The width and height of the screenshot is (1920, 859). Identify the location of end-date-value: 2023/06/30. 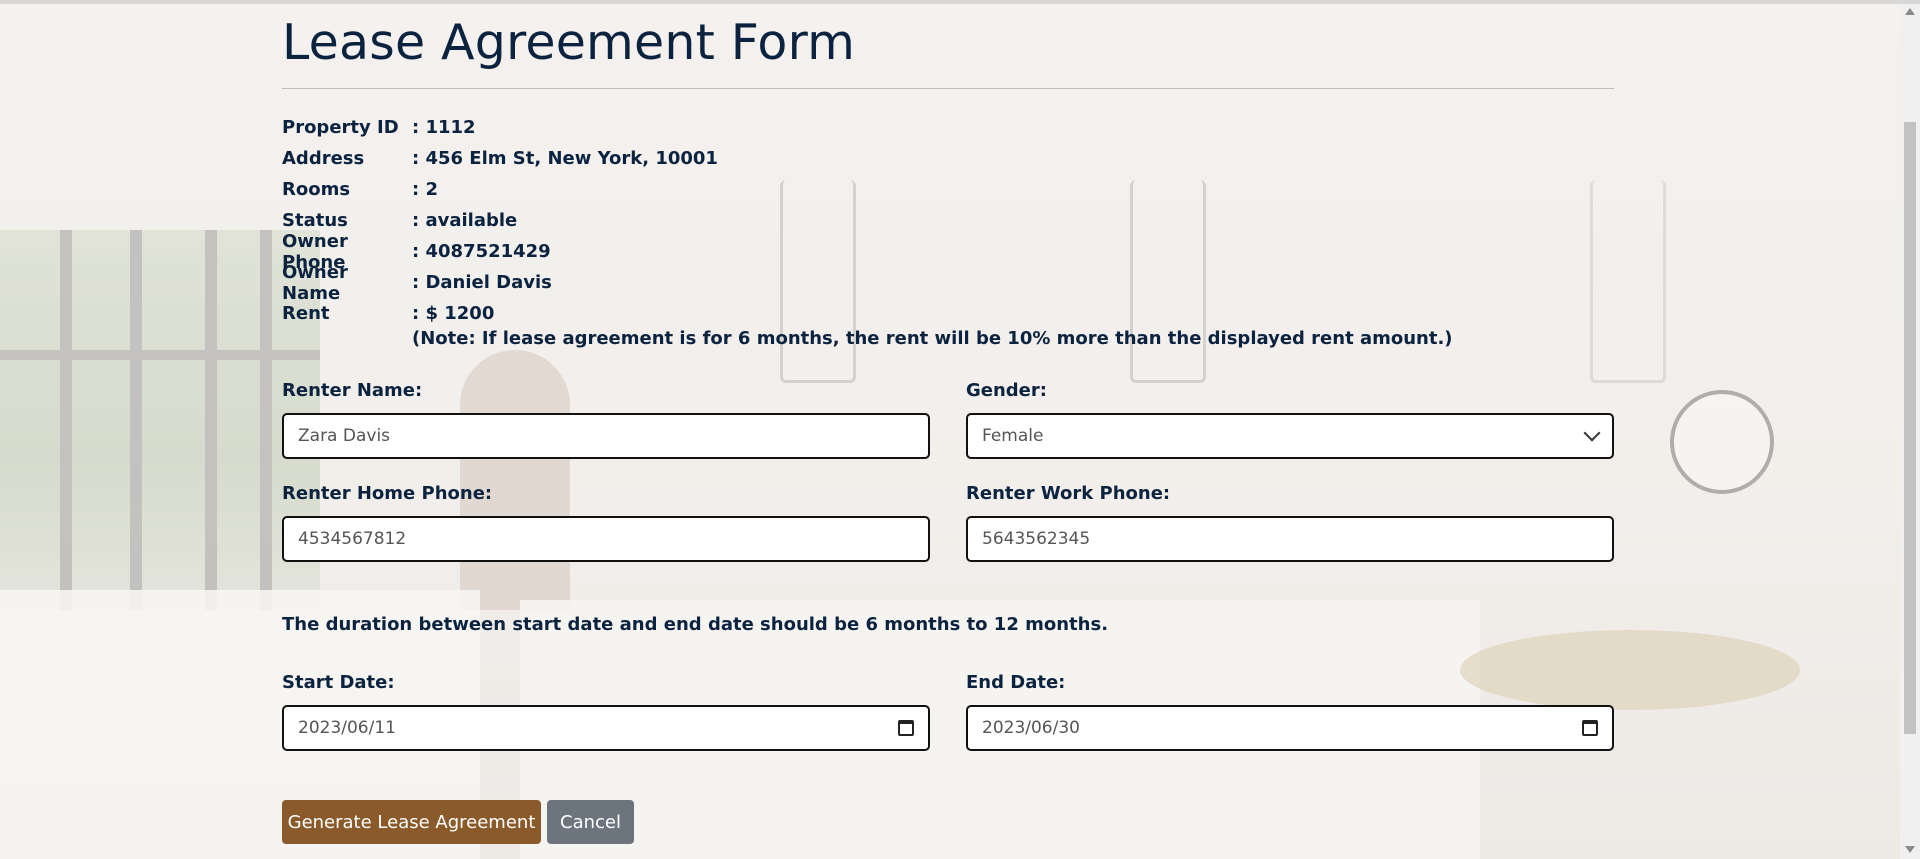
(1031, 728).